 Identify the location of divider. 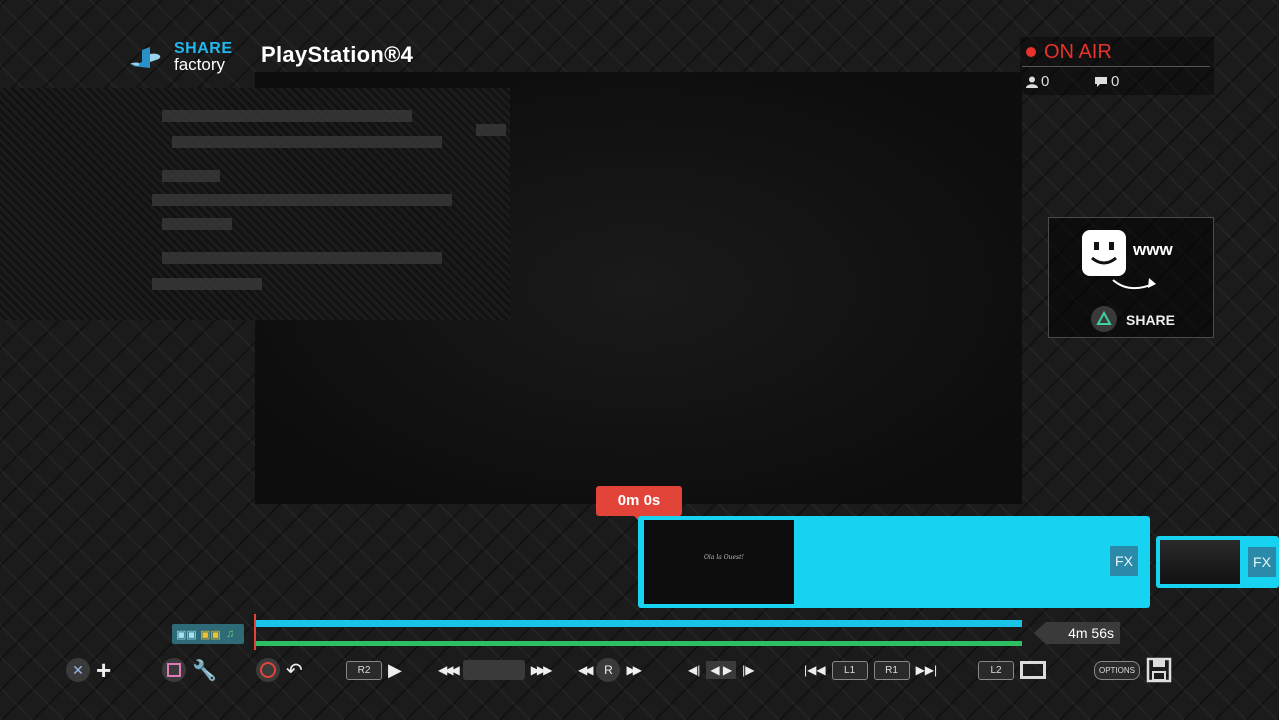
(1116, 66).